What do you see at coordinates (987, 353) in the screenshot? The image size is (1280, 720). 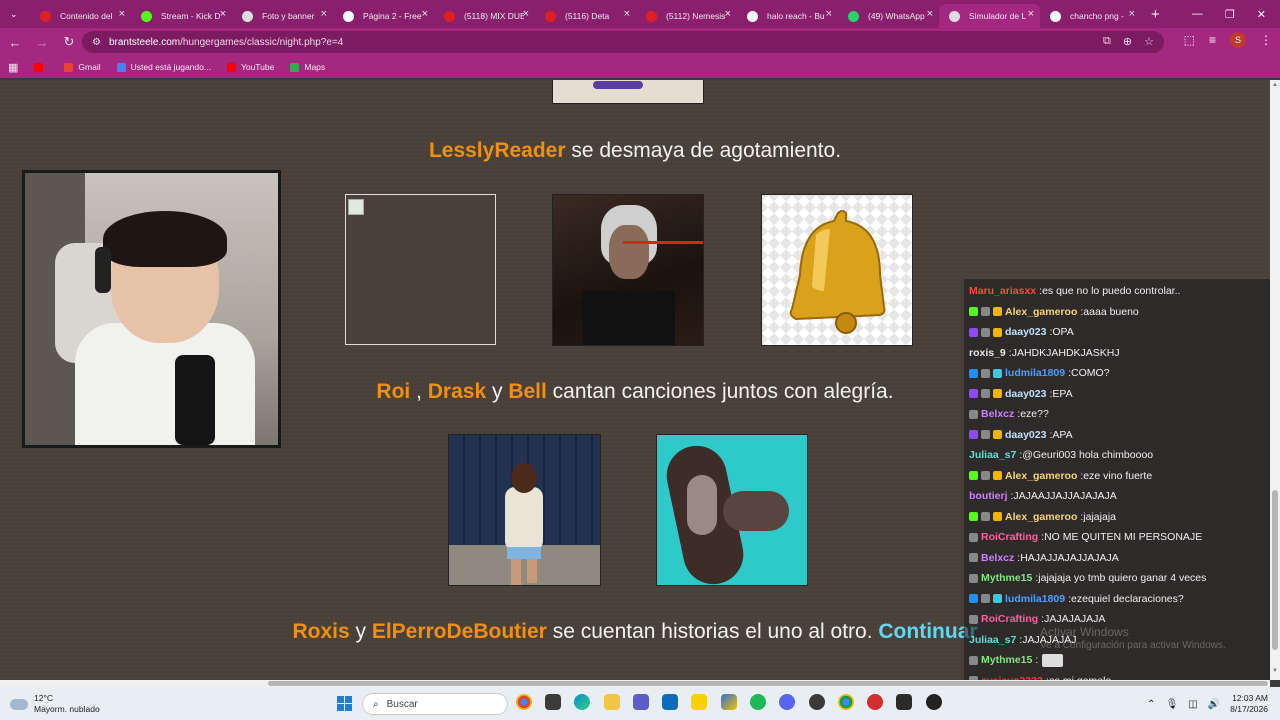 I see `chat-username: roxis_9` at bounding box center [987, 353].